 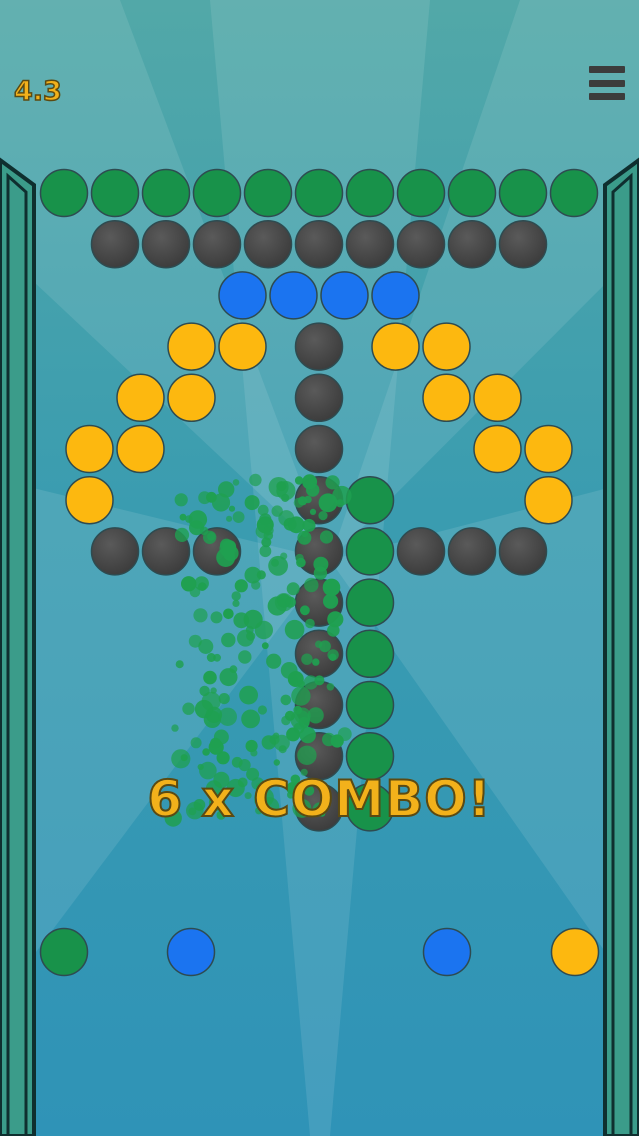 What do you see at coordinates (575, 952) in the screenshot?
I see `launcher-yellow-ball` at bounding box center [575, 952].